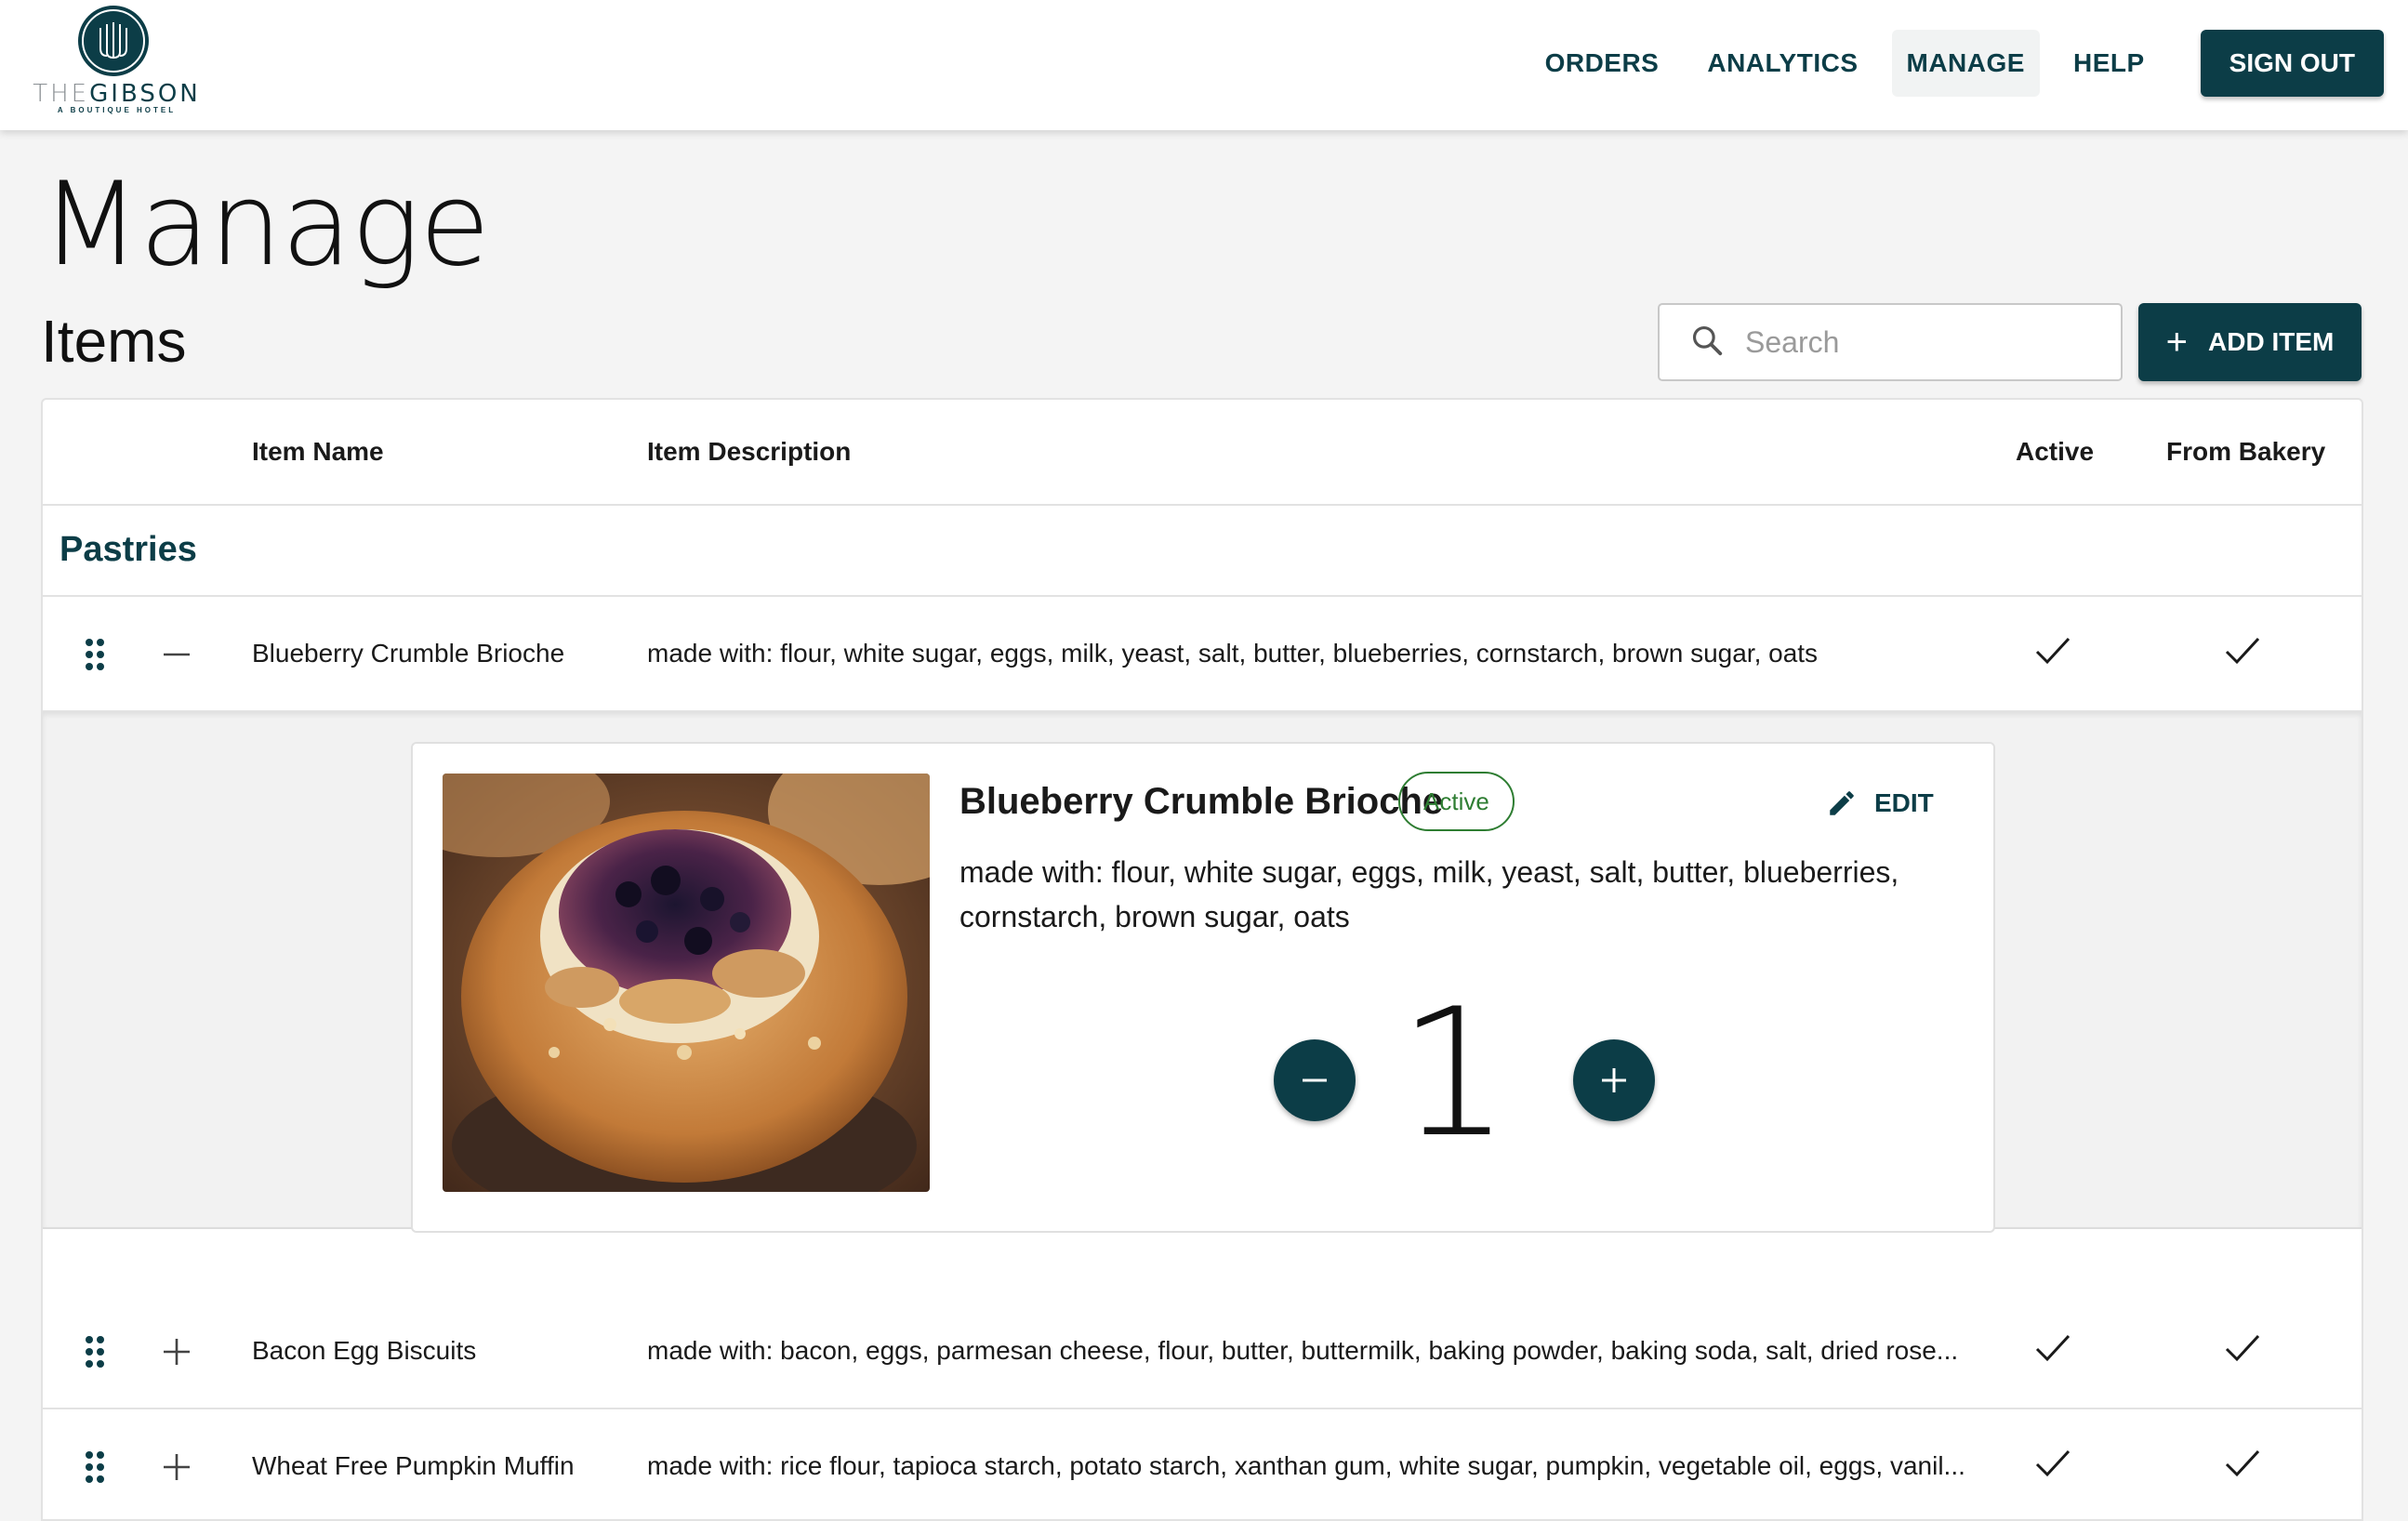 The image size is (2408, 1521). Describe the element at coordinates (1707, 343) in the screenshot. I see `search-icon` at that location.